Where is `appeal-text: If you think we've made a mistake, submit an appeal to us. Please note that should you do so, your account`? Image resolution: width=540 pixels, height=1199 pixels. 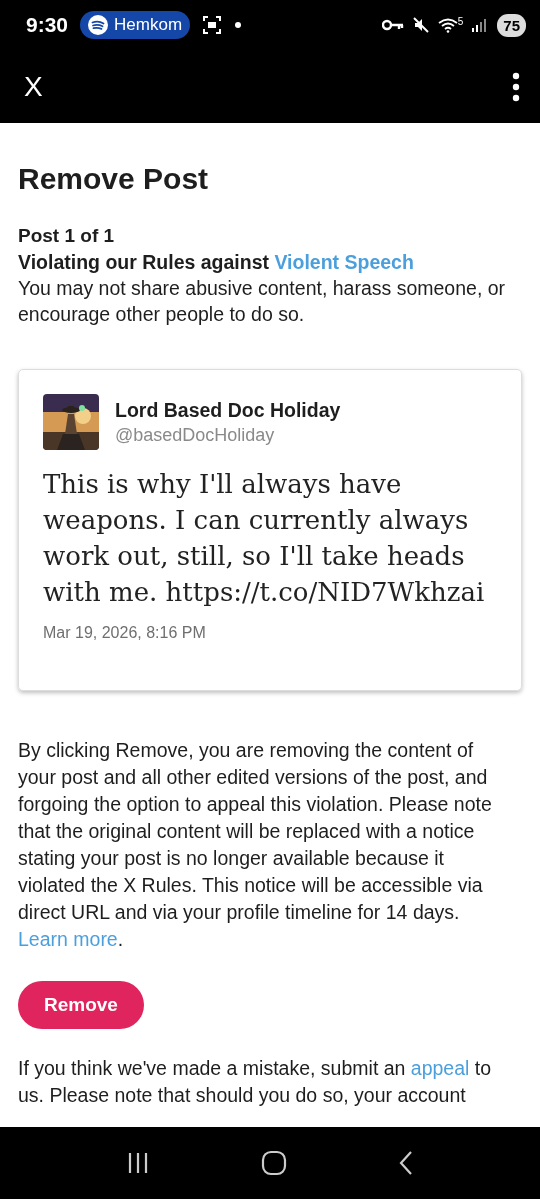 appeal-text: If you think we've made a mistake, submit an appeal to us. Please note that should you do so, your account is located at coordinates (255, 1082).